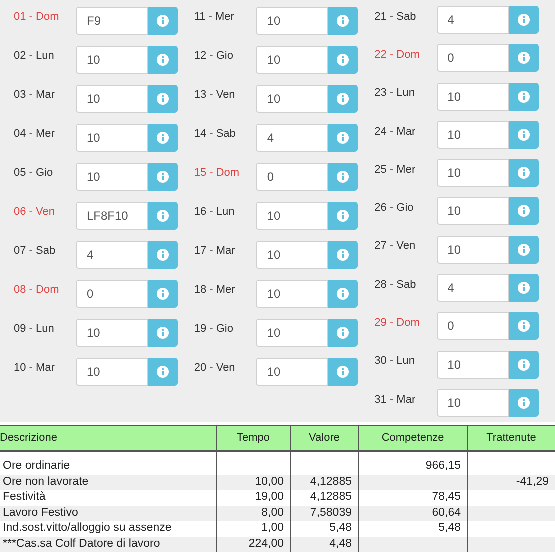 This screenshot has width=555, height=556. What do you see at coordinates (395, 362) in the screenshot?
I see `day-label: 30 - Lun` at bounding box center [395, 362].